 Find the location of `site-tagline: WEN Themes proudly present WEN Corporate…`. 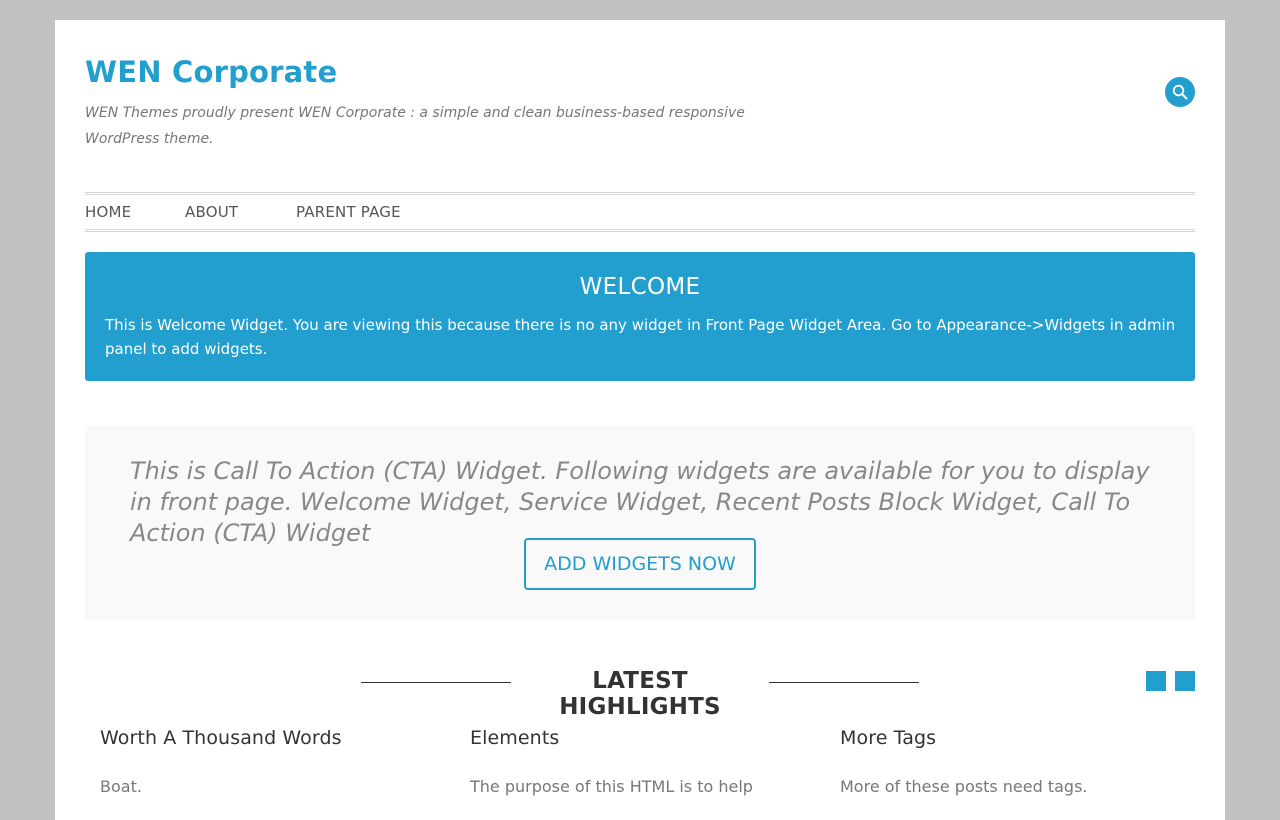

site-tagline: WEN Themes proudly present WEN Corporate… is located at coordinates (415, 126).